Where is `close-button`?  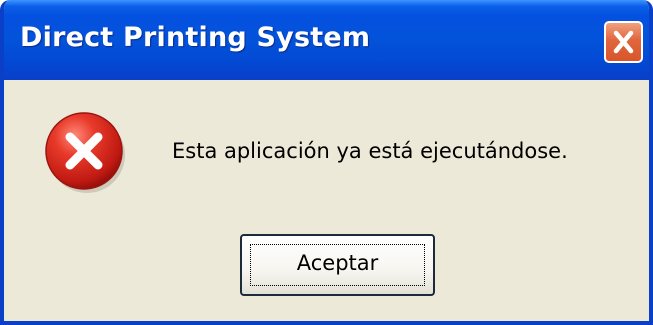
close-button is located at coordinates (623, 42).